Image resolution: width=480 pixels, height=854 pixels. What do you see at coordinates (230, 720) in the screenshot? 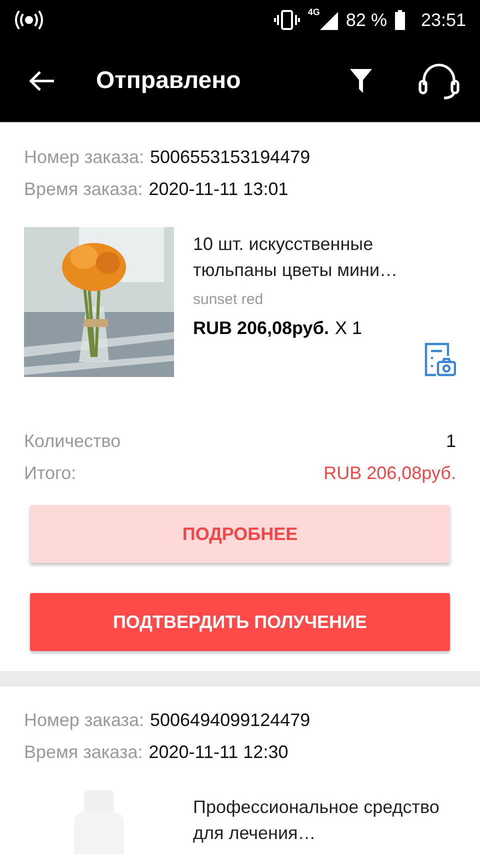
I see `order-number: 5006494099124479` at bounding box center [230, 720].